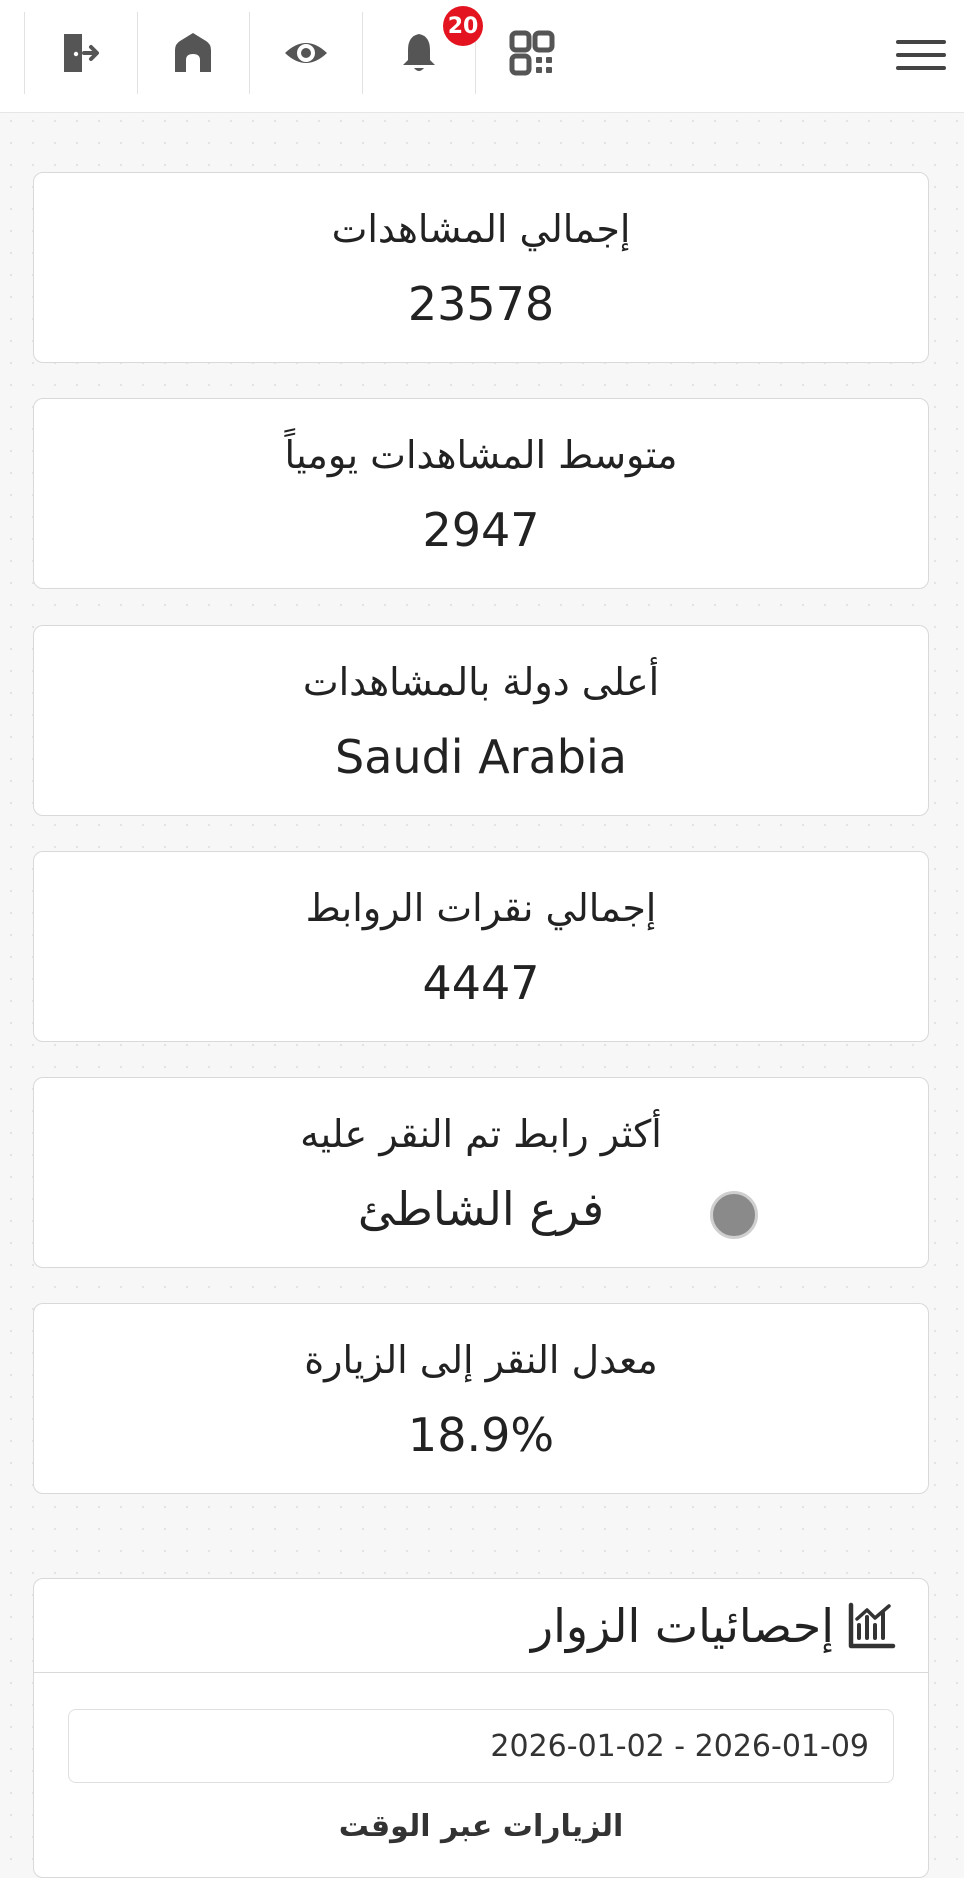 Image resolution: width=964 pixels, height=1878 pixels. Describe the element at coordinates (734, 1215) in the screenshot. I see `touch-indicator-dot` at that location.